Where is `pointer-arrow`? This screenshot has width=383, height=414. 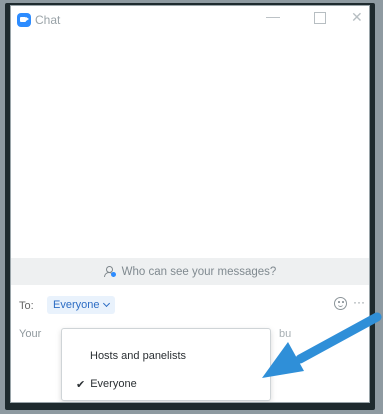 pointer-arrow is located at coordinates (322, 345).